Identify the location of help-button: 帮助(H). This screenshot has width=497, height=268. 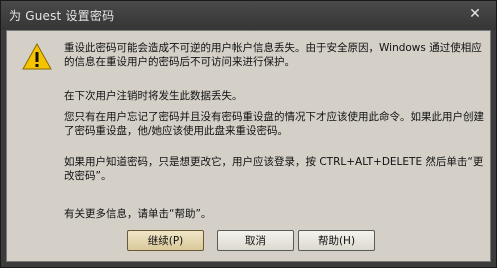
(336, 240).